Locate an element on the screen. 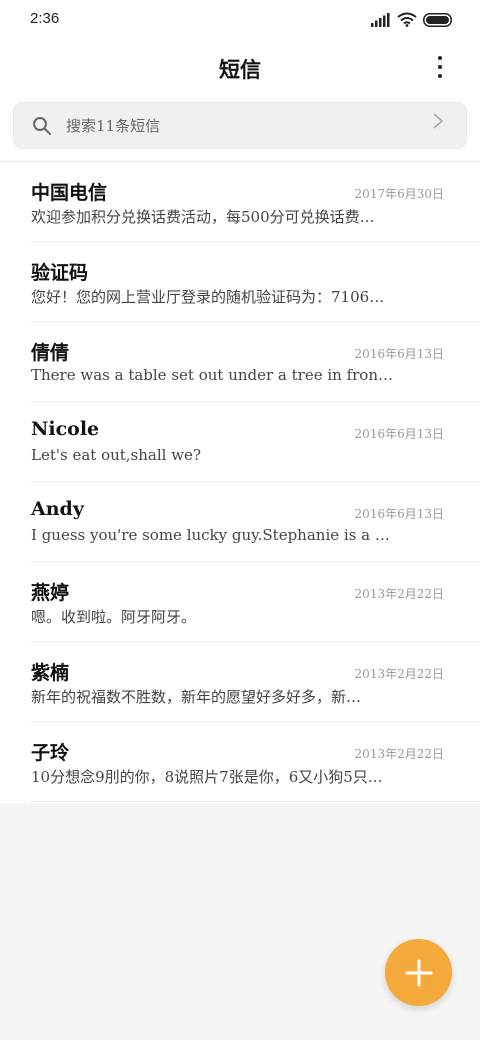 This screenshot has height=1040, width=480. new-message-button is located at coordinates (418, 972).